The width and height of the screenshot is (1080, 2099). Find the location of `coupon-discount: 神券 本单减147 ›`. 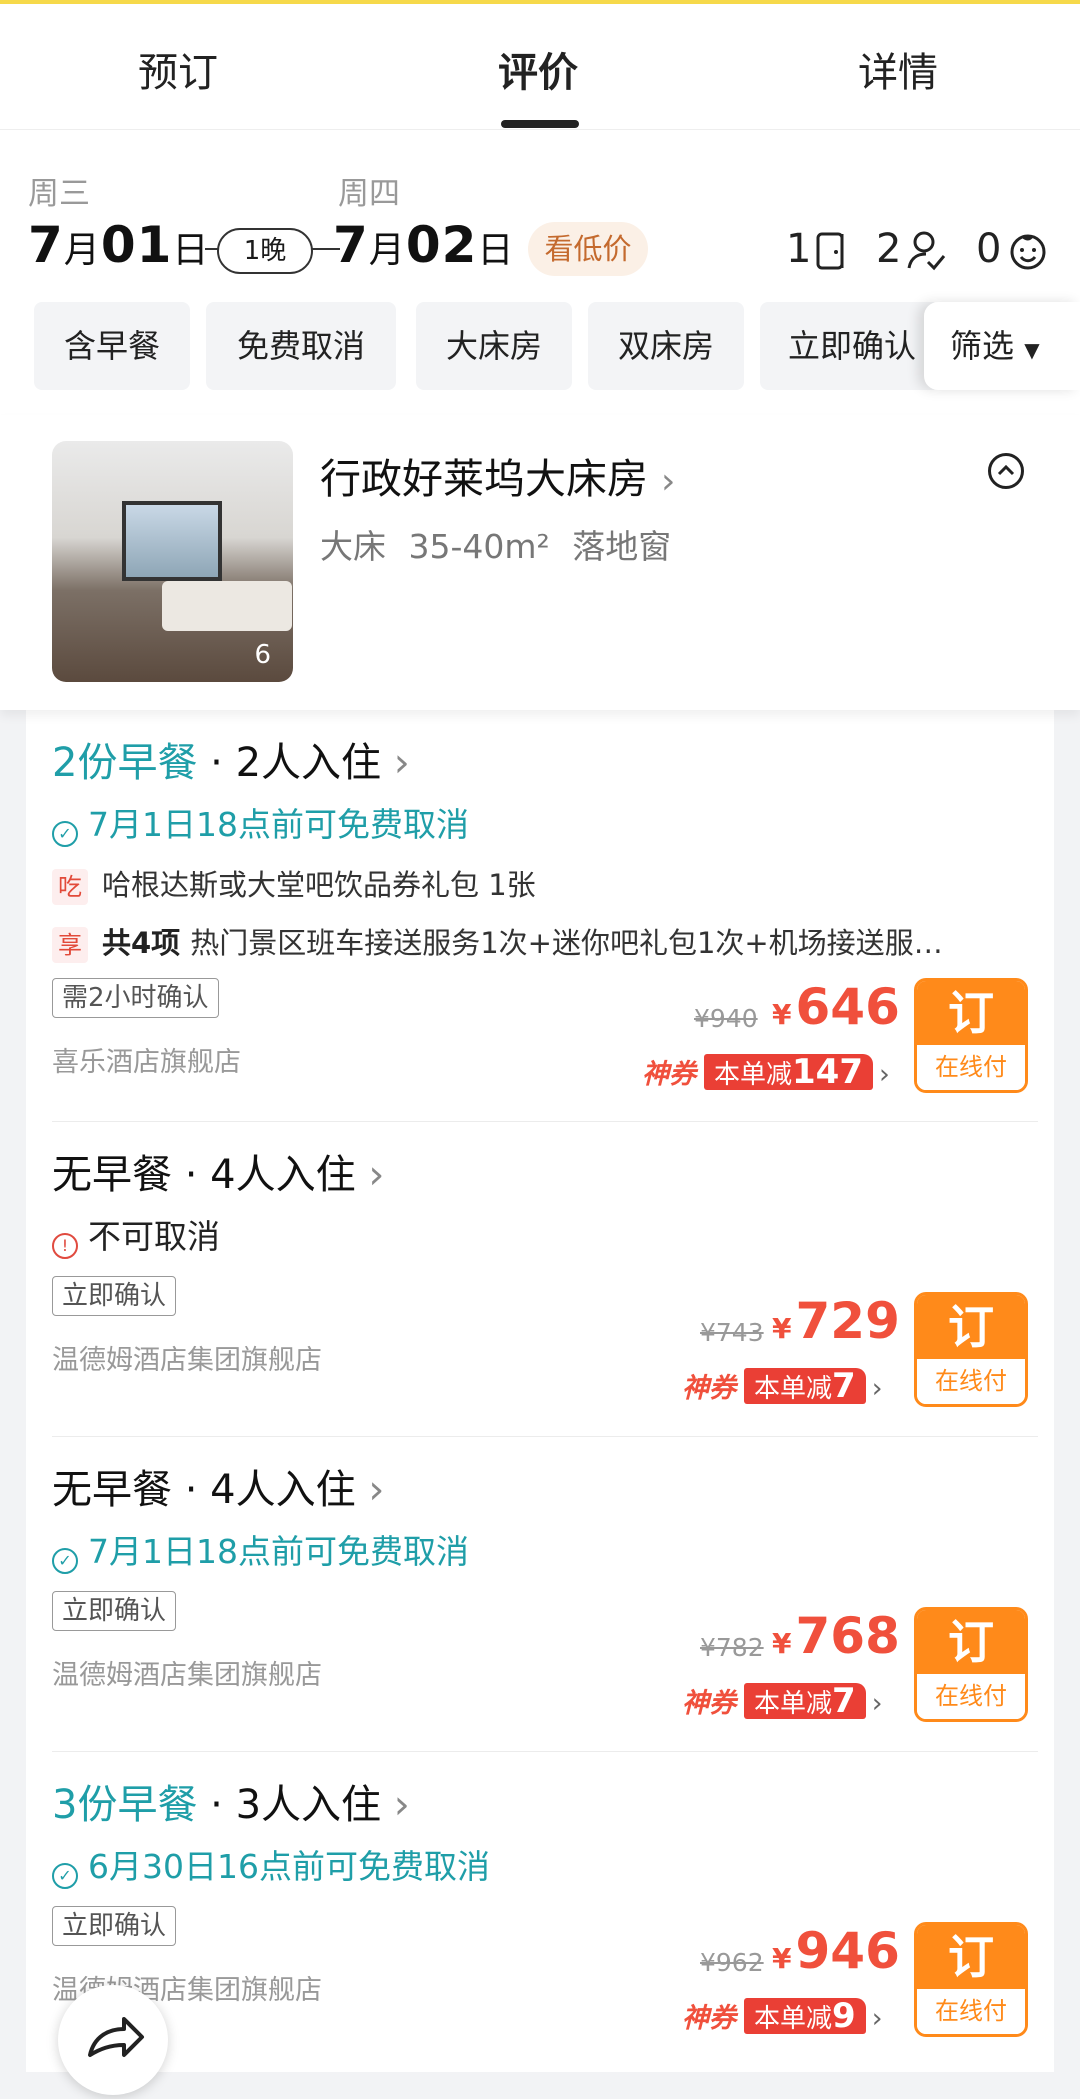

coupon-discount: 神券 本单减147 › is located at coordinates (766, 1071).